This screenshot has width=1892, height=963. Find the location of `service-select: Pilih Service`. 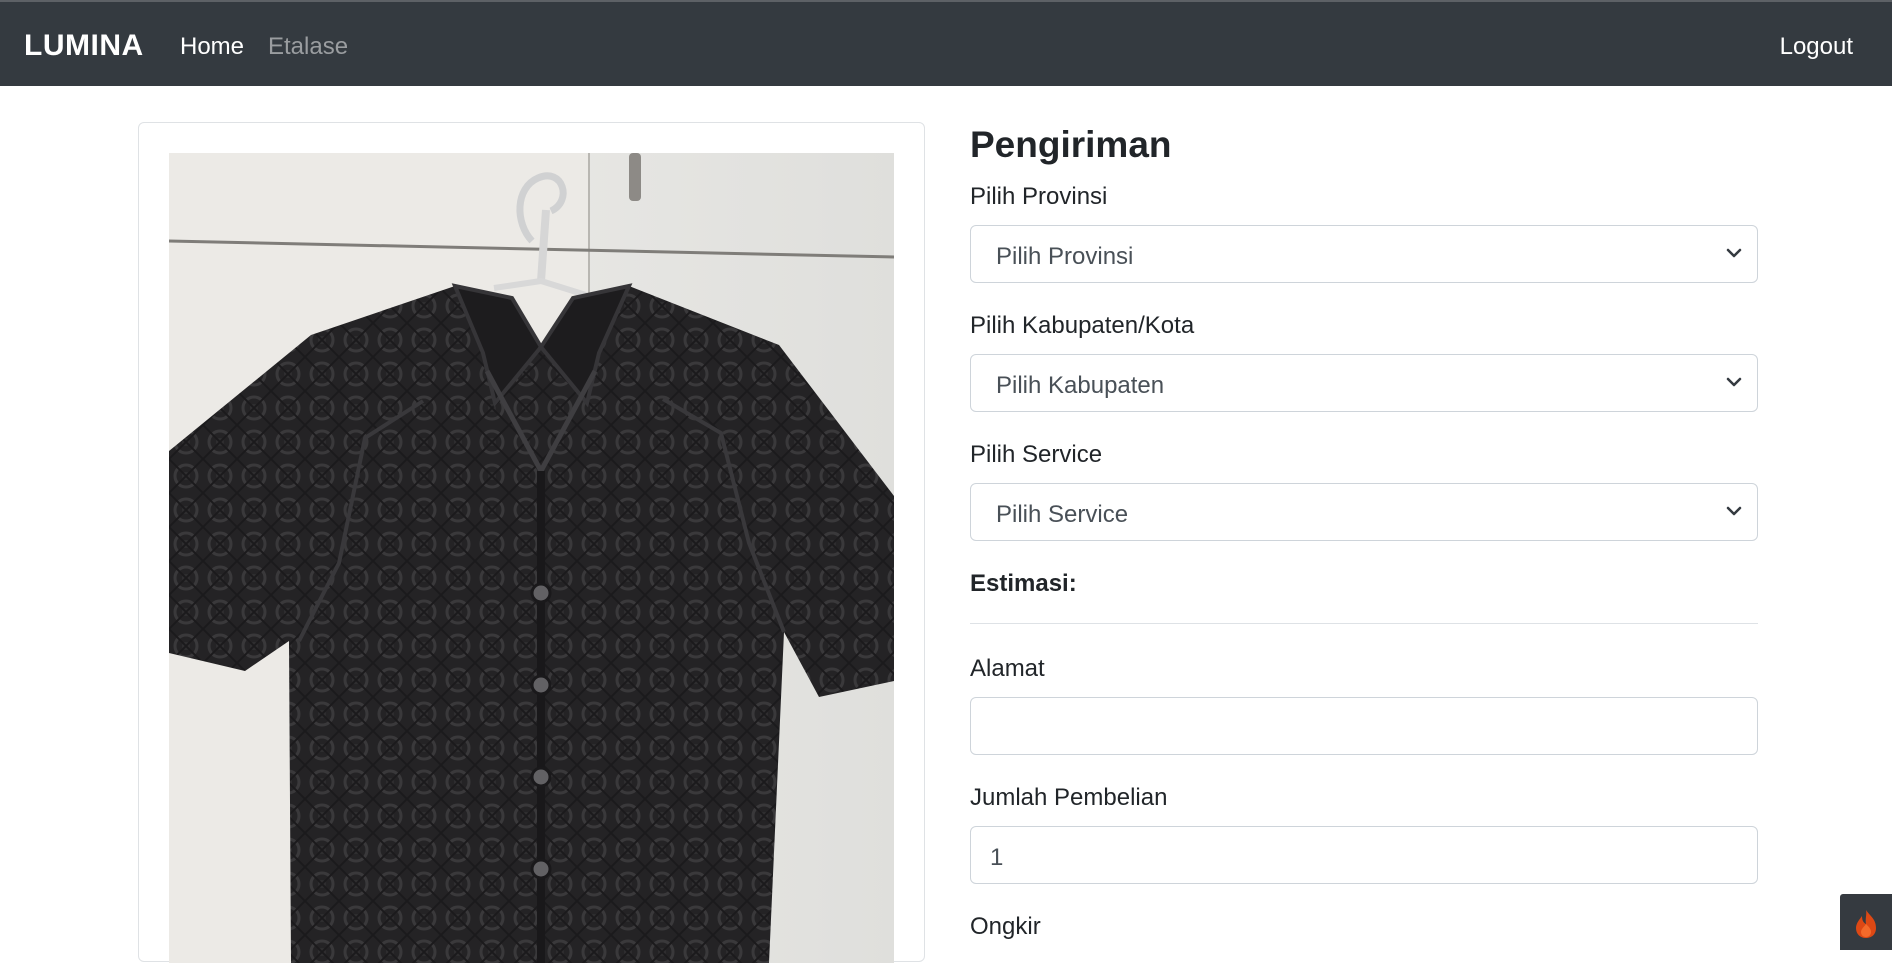

service-select: Pilih Service is located at coordinates (1364, 512).